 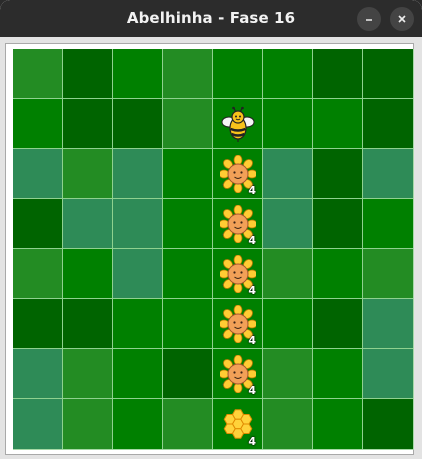 I want to click on close-icon, so click(x=402, y=19).